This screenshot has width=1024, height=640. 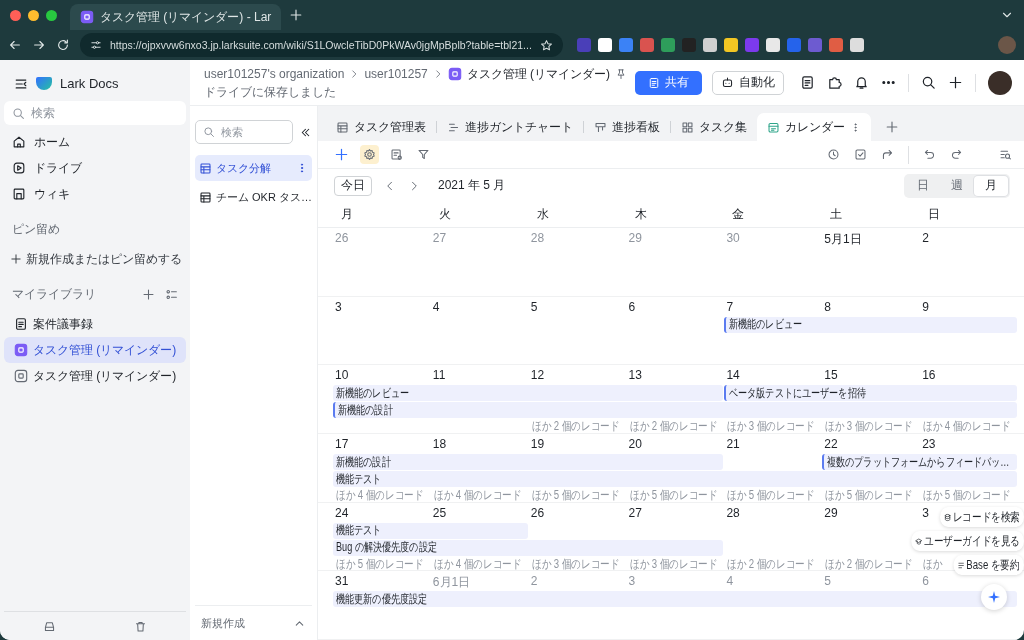 I want to click on day-number: 23, so click(x=929, y=444).